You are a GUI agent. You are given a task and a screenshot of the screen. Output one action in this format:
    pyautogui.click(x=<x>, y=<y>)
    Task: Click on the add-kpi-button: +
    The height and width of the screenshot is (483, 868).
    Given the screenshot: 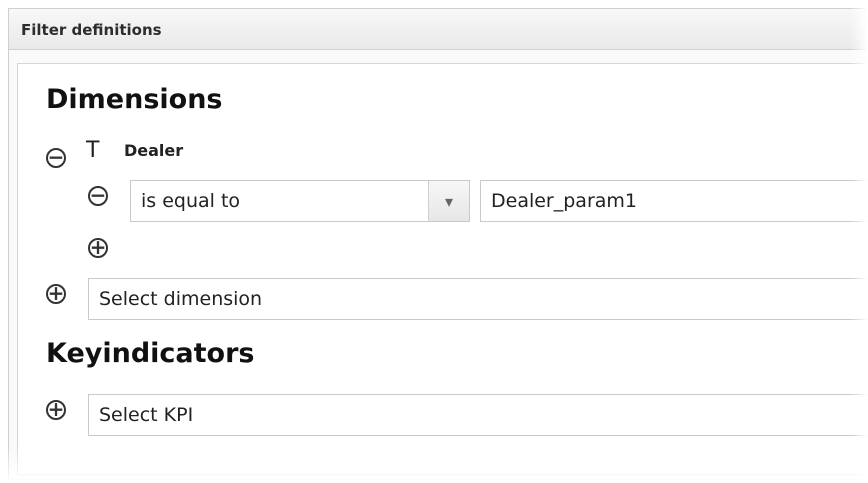 What is the action you would take?
    pyautogui.click(x=56, y=409)
    